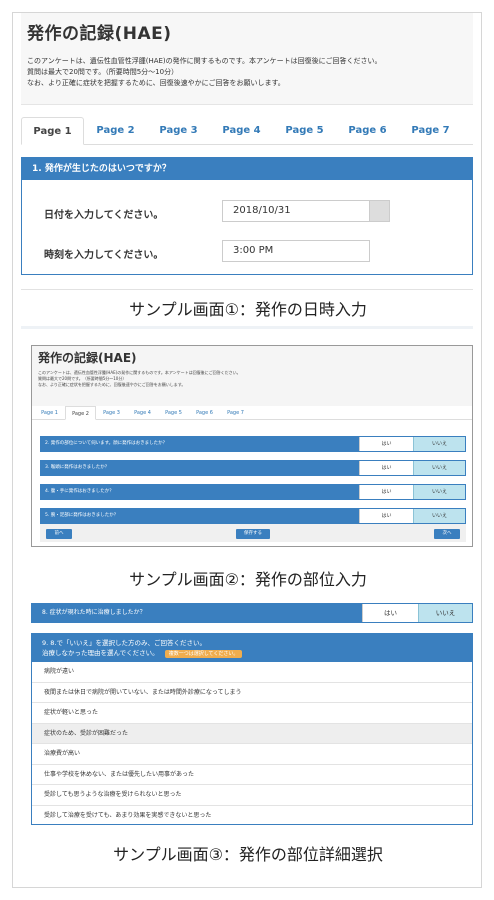  Describe the element at coordinates (380, 211) in the screenshot. I see `calendar-button` at that location.